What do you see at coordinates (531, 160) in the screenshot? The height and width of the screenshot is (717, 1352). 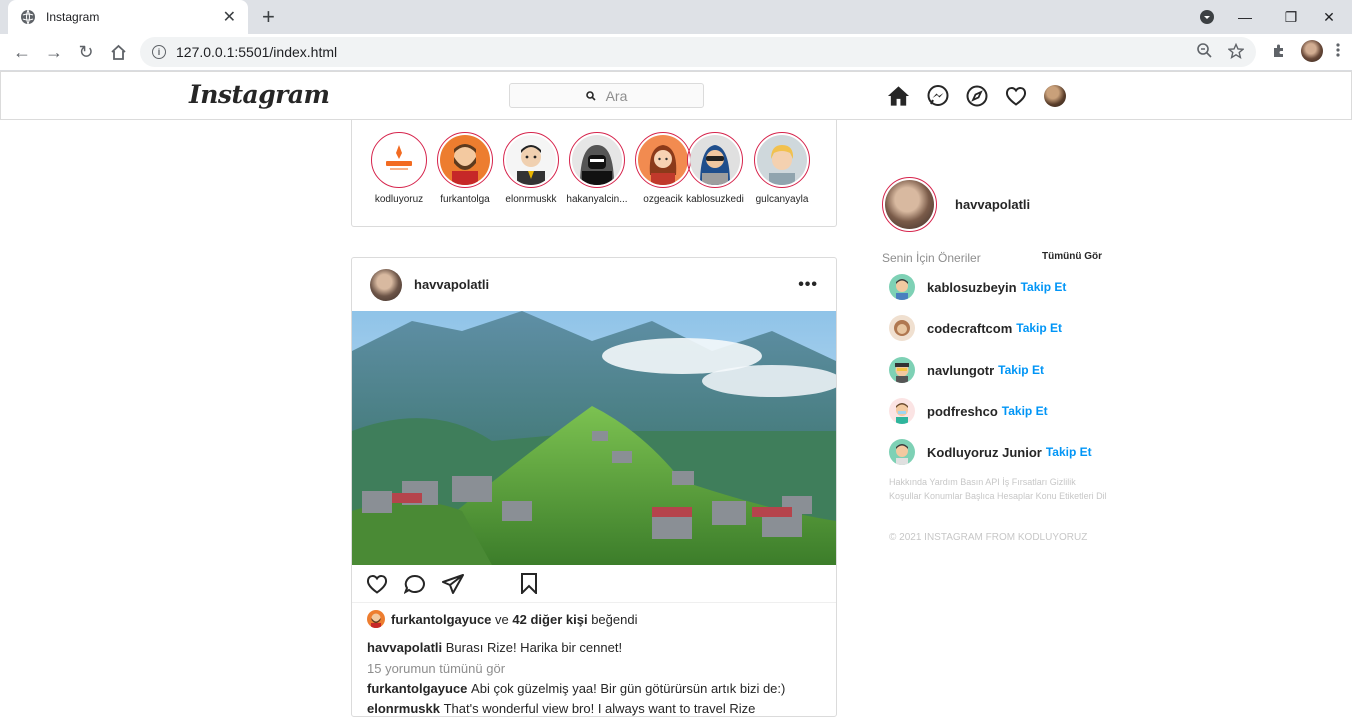 I see `avatar-suit-icon` at bounding box center [531, 160].